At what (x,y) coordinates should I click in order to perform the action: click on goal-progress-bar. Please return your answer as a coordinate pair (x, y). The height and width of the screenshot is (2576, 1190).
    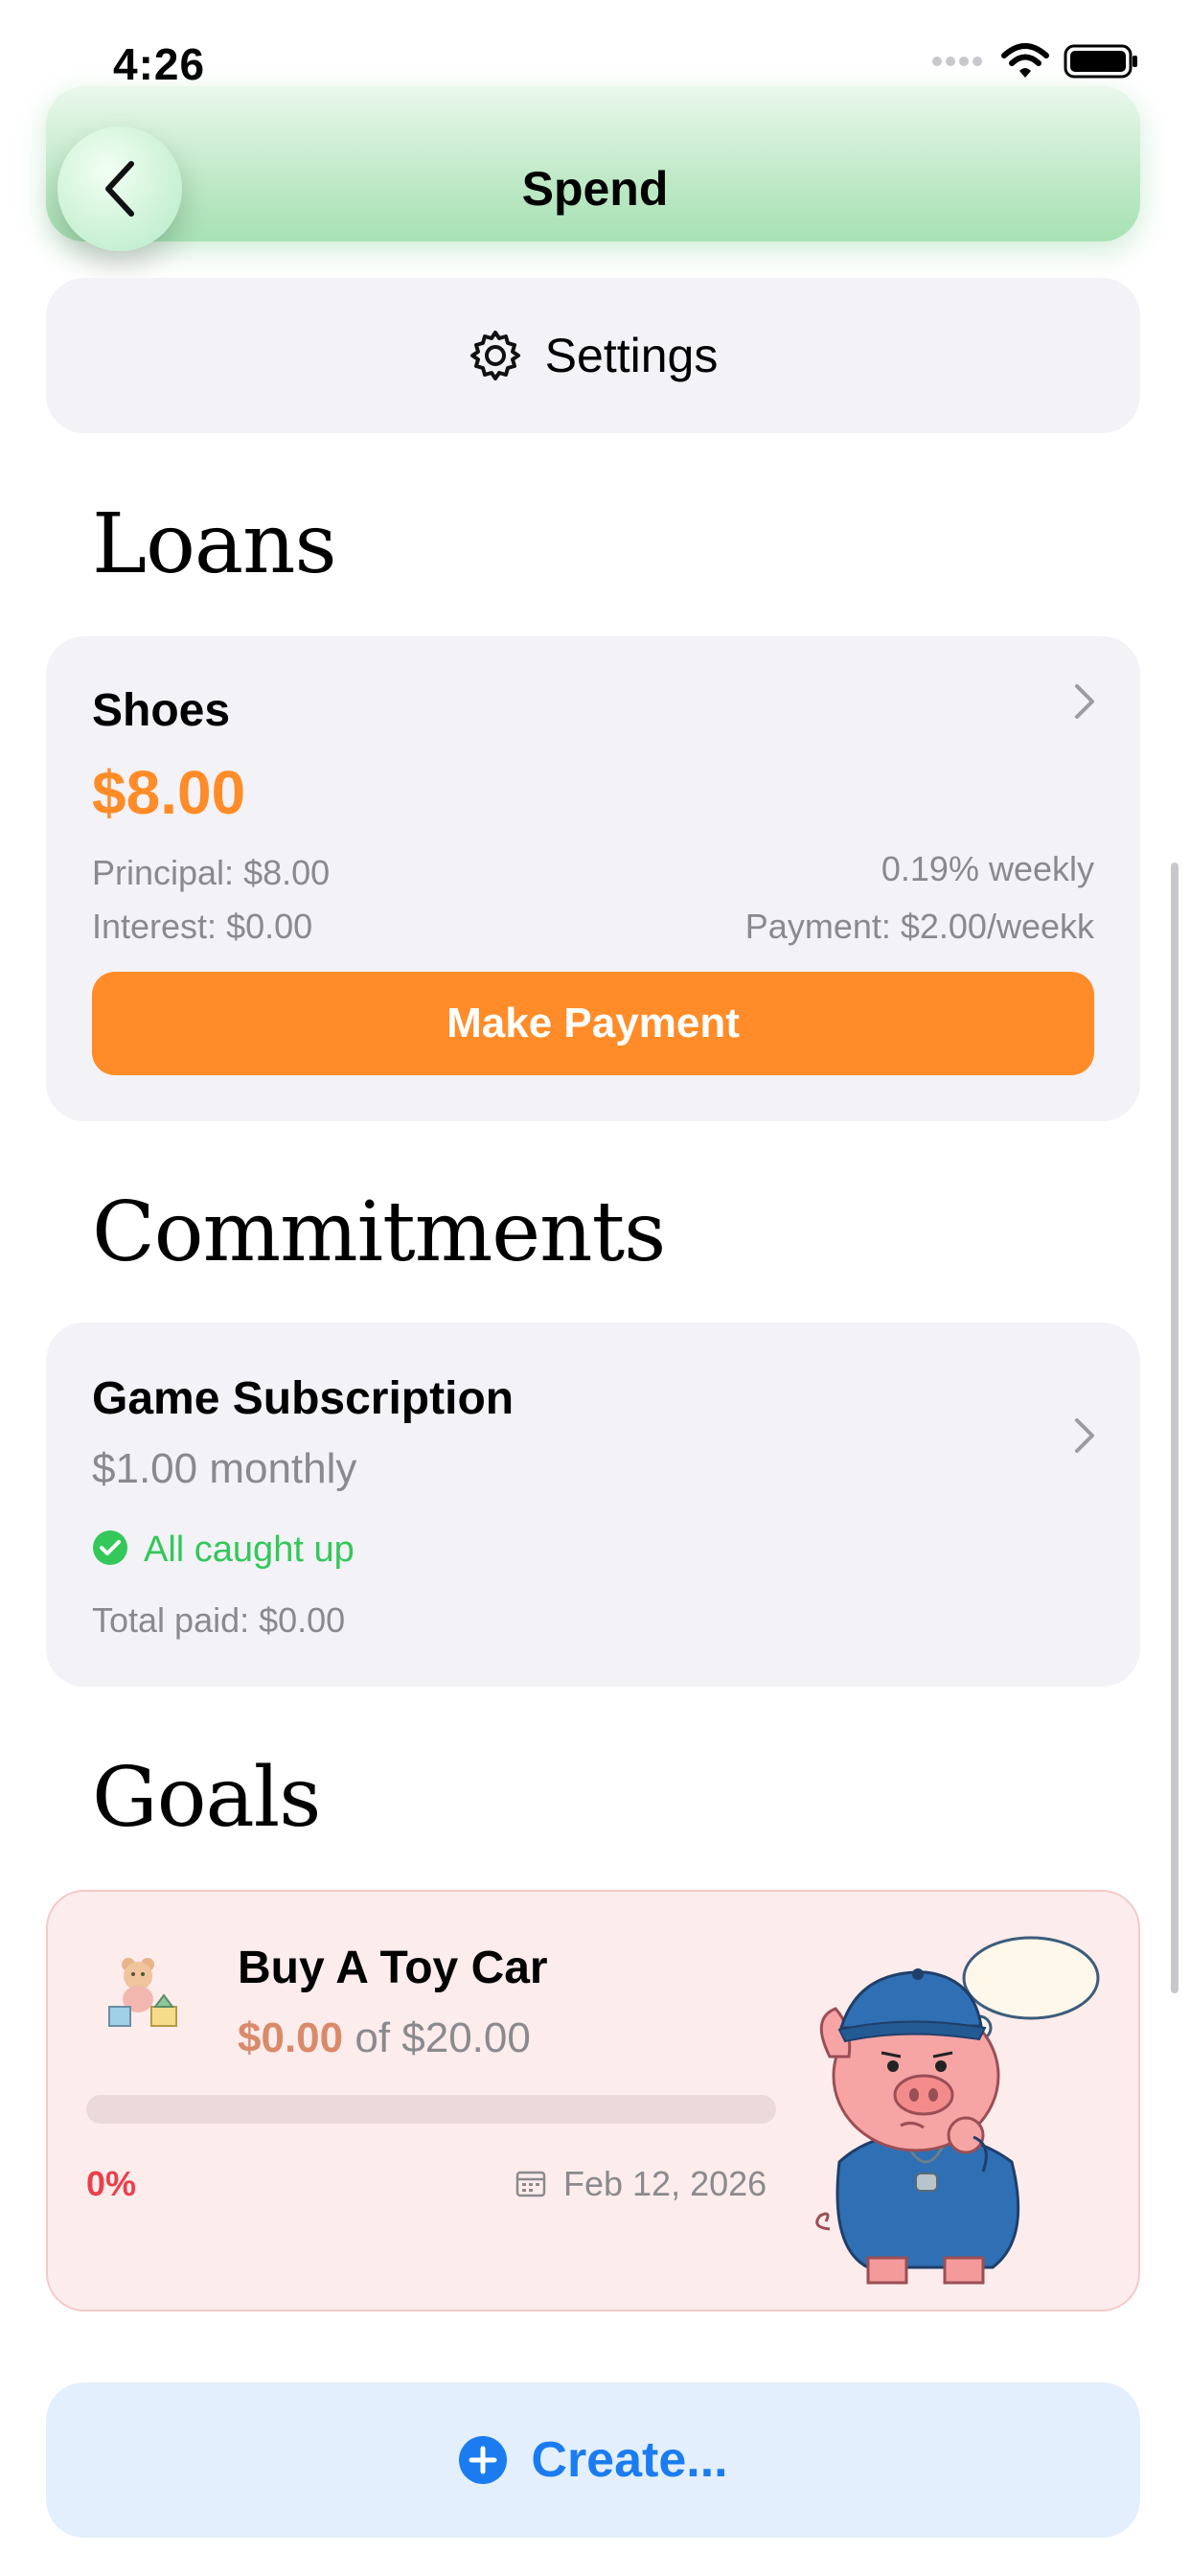
    Looking at the image, I should click on (431, 2110).